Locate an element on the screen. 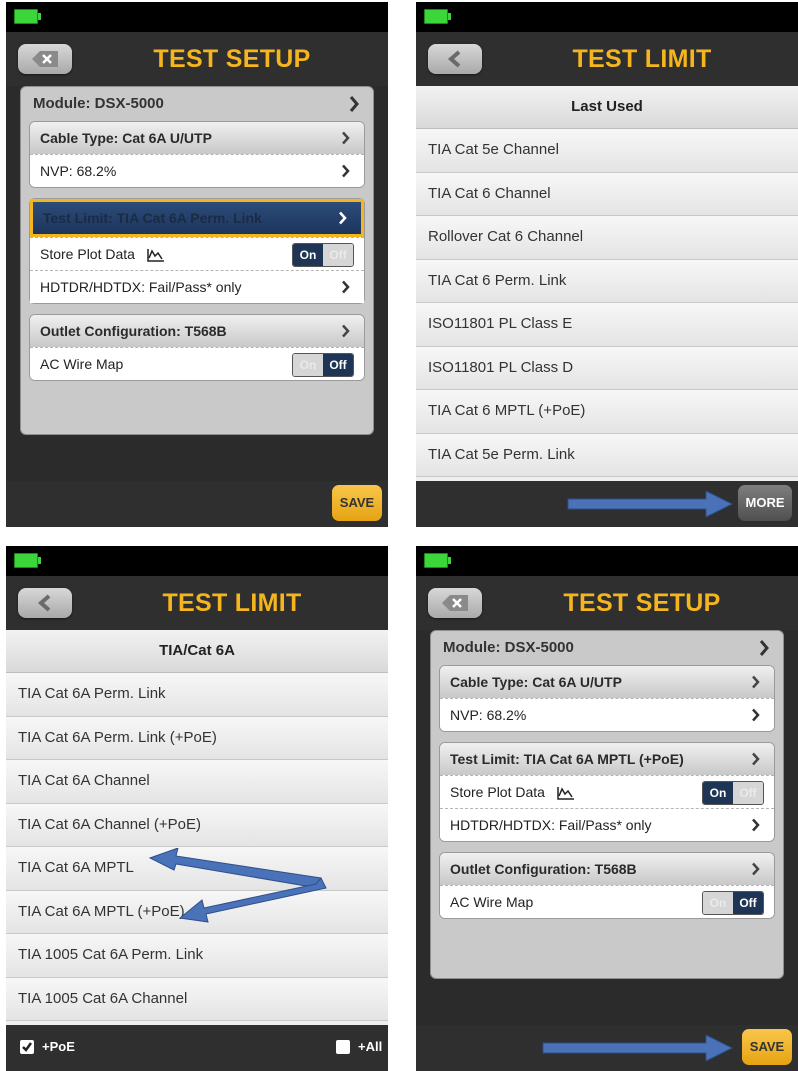 This screenshot has width=798, height=1071. hdtdr-label: HDTDR/HDTDX: Fail/Pass* only is located at coordinates (141, 287).